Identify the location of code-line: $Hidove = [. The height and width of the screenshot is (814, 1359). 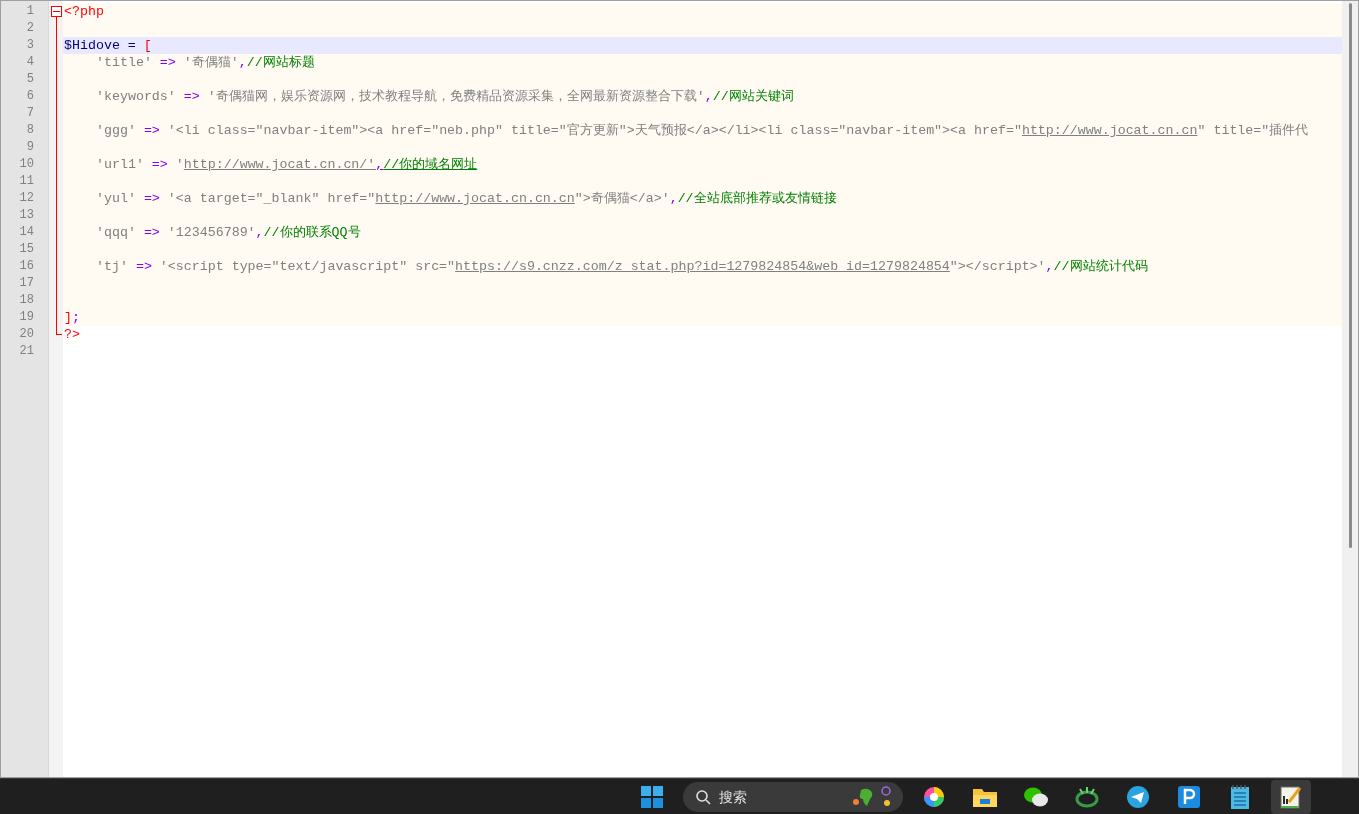
(108, 45).